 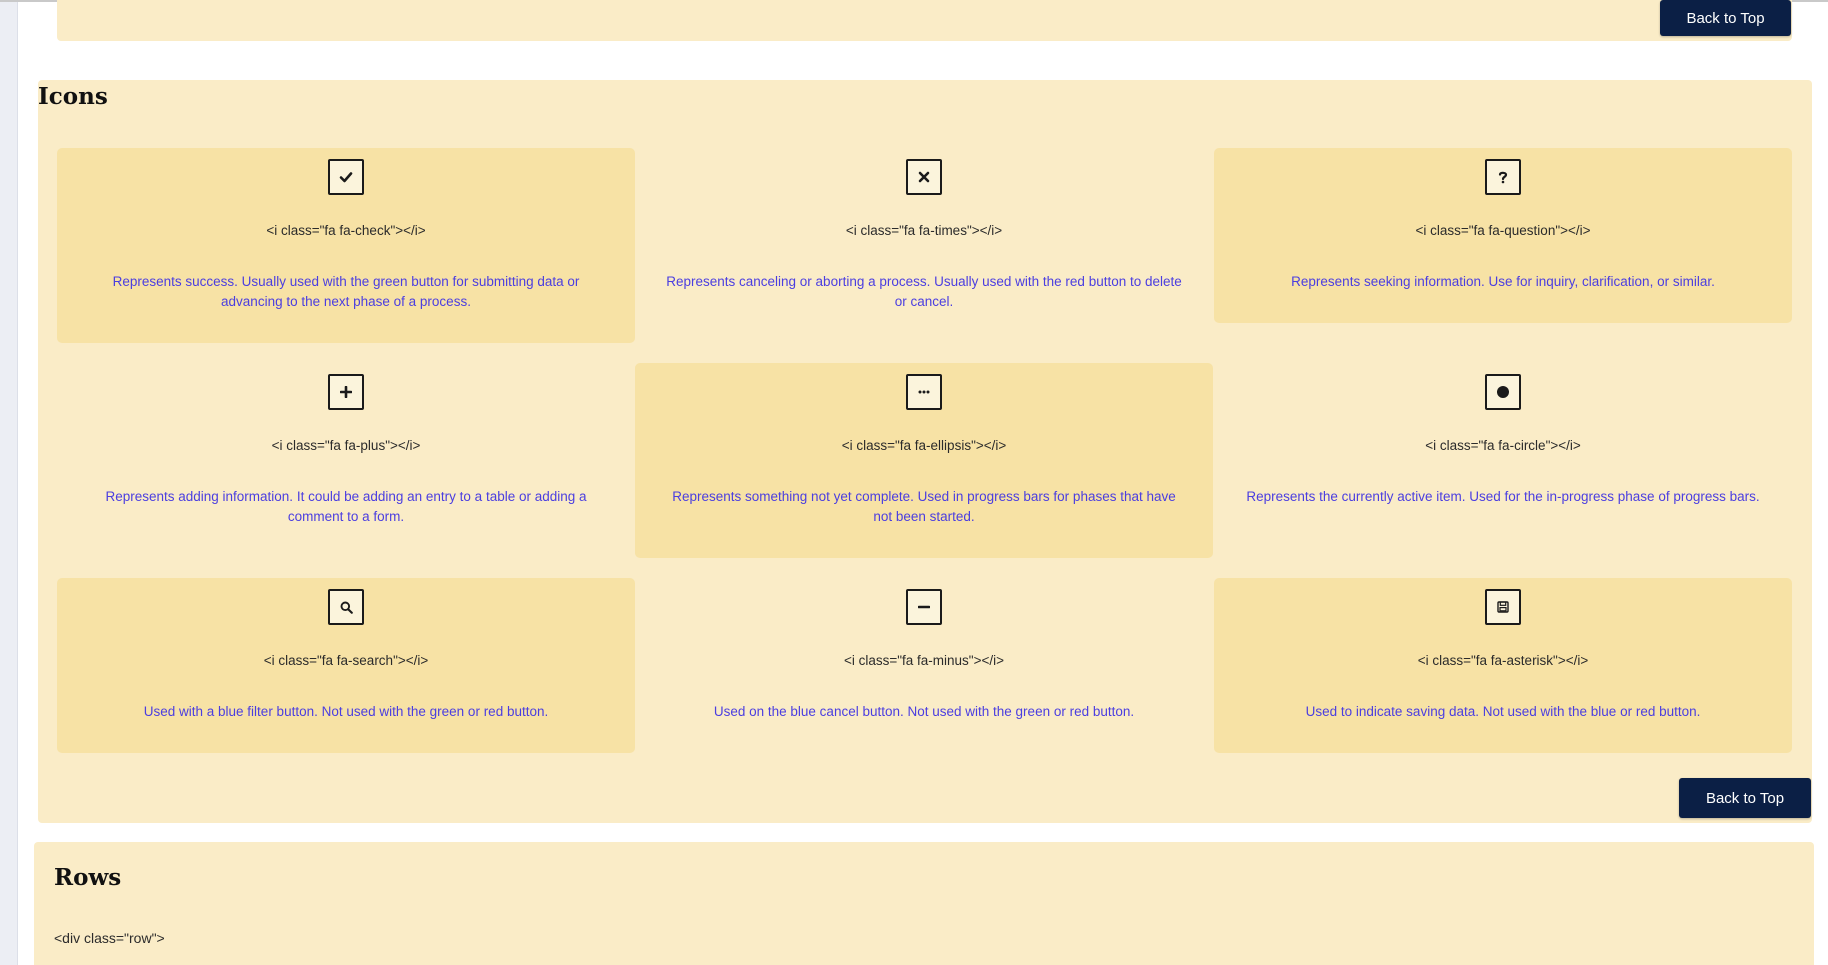 What do you see at coordinates (346, 445) in the screenshot?
I see `icon-code-snippet: <i class="fa fa-plus"></i>` at bounding box center [346, 445].